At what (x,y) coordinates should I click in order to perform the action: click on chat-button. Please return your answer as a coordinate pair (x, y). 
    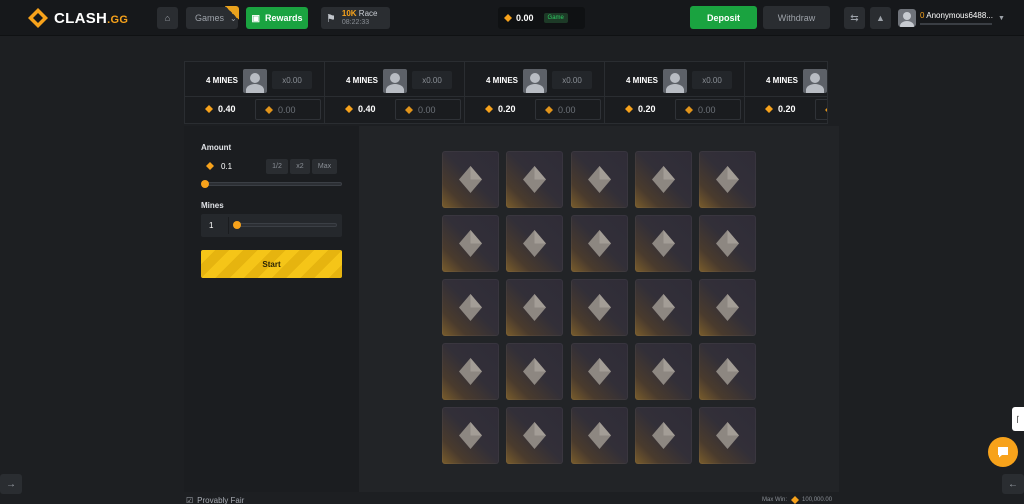
    Looking at the image, I should click on (1003, 452).